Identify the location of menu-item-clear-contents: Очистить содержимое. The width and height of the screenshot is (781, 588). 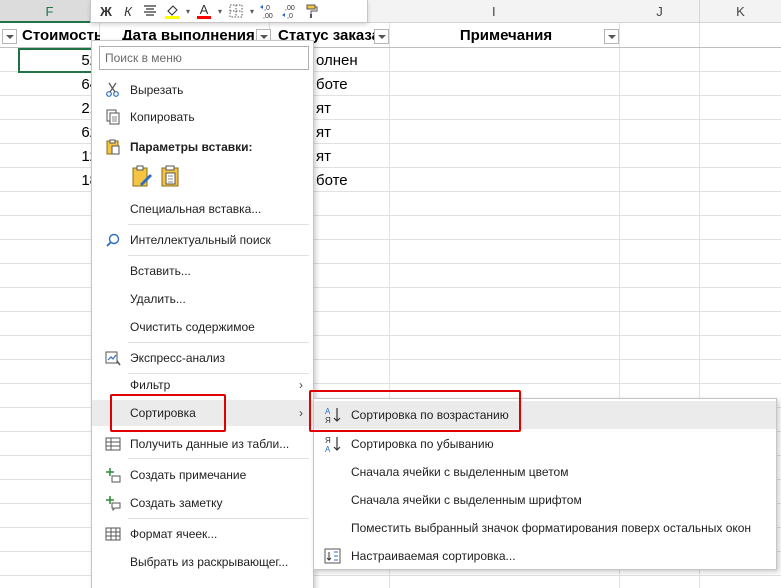
(202, 327).